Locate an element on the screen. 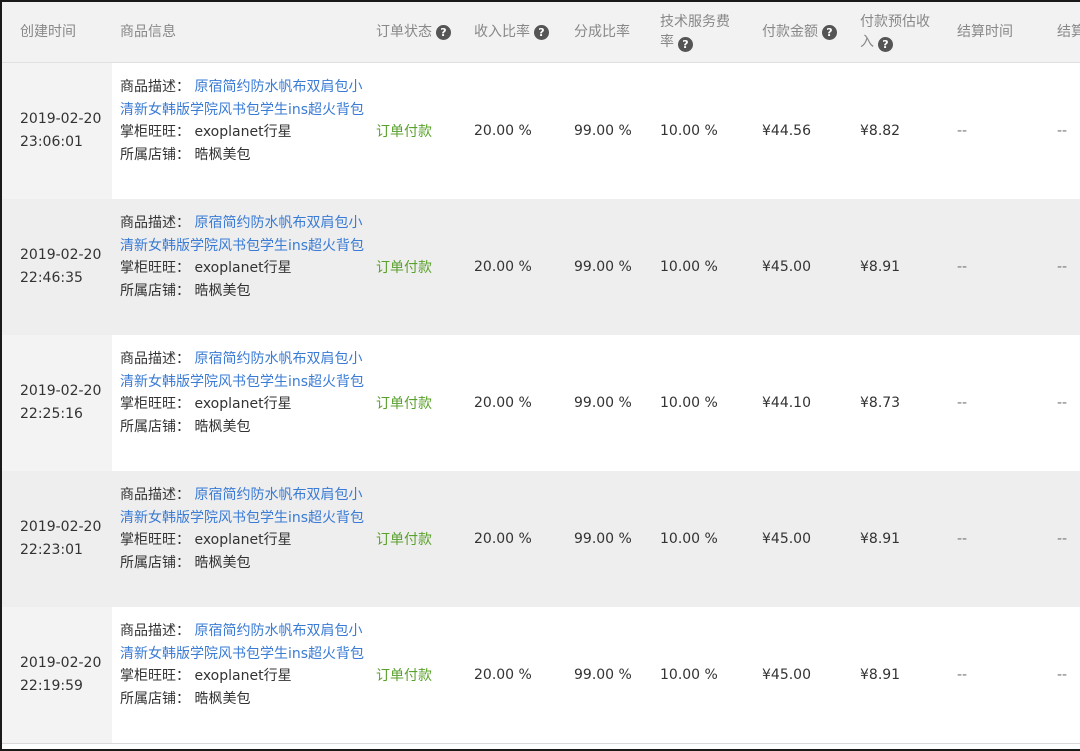  order-time: 22:23:01 is located at coordinates (51, 550).